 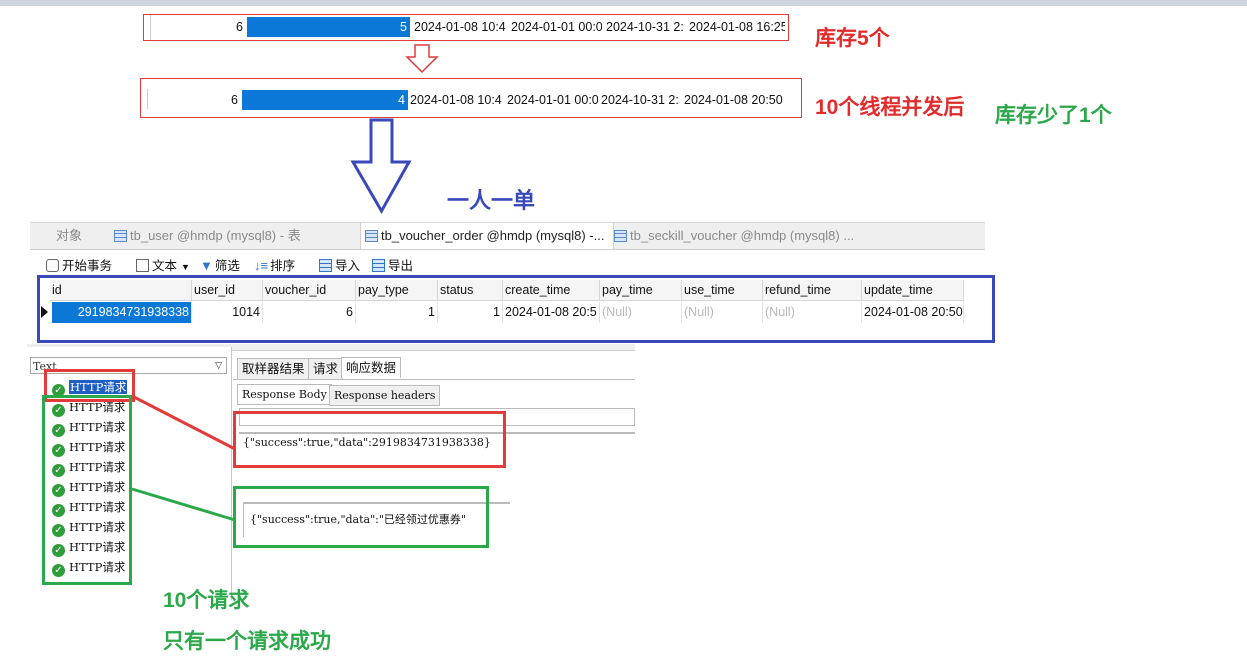 What do you see at coordinates (183, 458) in the screenshot?
I see `connector-lines` at bounding box center [183, 458].